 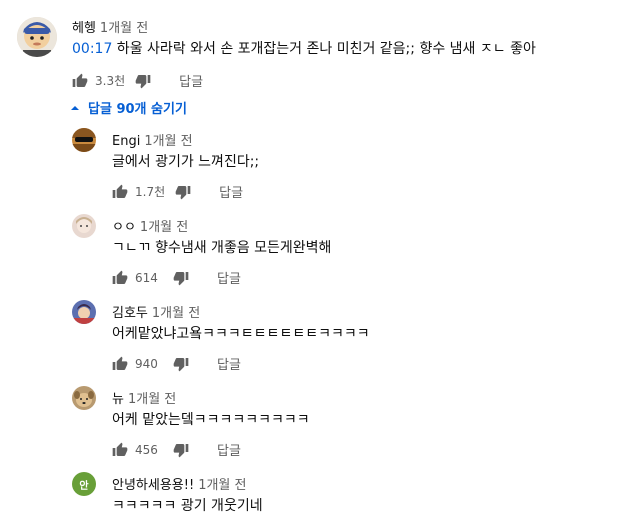 I want to click on like-count: 3.3천, so click(x=110, y=81).